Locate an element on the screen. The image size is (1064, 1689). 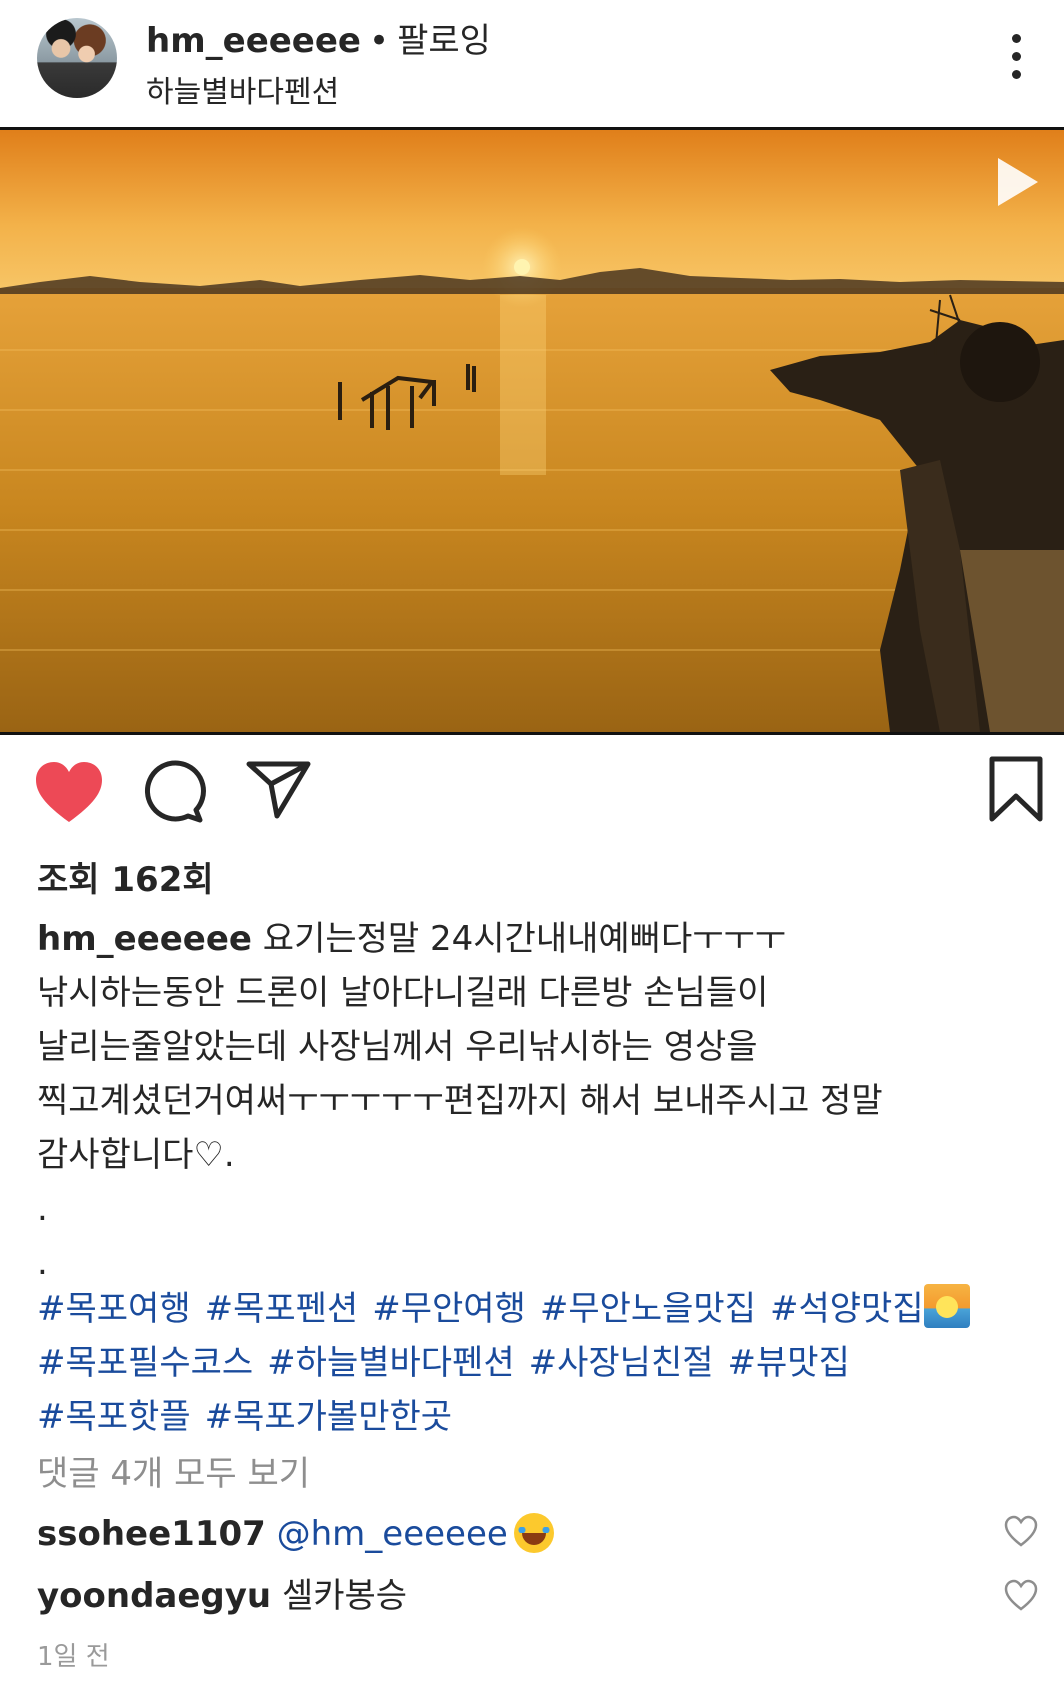
comment-mention: @hm_eeeeee is located at coordinates (392, 1534).